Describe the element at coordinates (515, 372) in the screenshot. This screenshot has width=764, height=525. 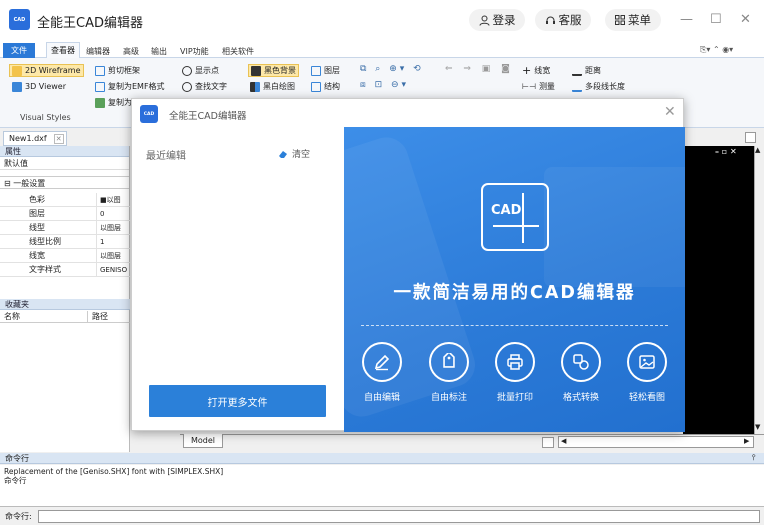
I see `feature-batch-print: 批量打印` at that location.